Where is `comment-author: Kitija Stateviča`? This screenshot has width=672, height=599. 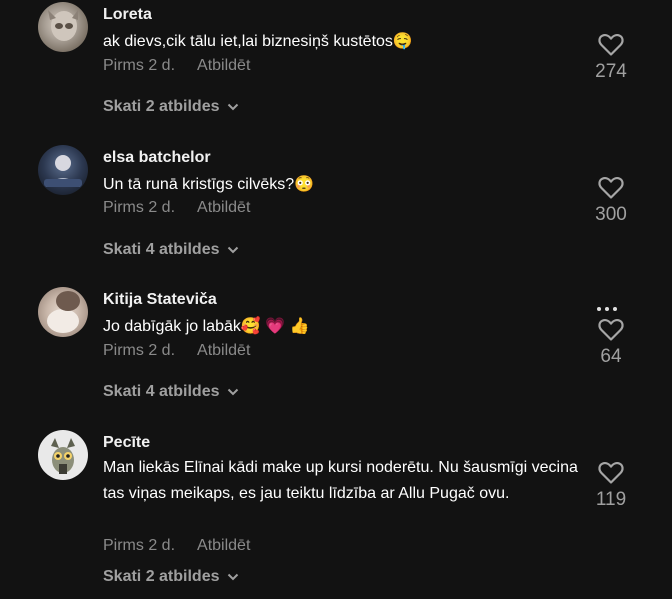 comment-author: Kitija Stateviča is located at coordinates (160, 300).